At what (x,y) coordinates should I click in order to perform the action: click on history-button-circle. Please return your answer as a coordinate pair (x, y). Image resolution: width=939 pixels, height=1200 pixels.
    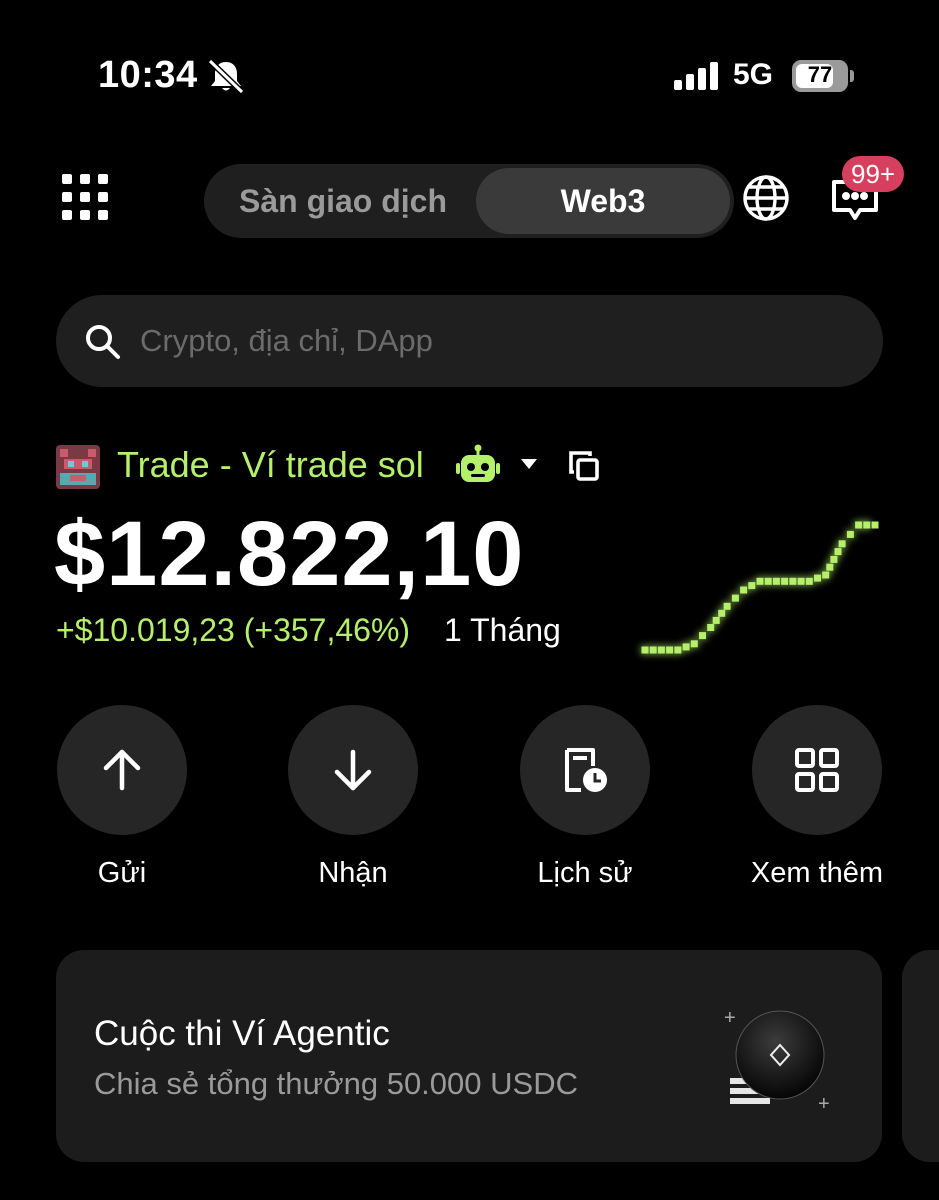
    Looking at the image, I should click on (585, 770).